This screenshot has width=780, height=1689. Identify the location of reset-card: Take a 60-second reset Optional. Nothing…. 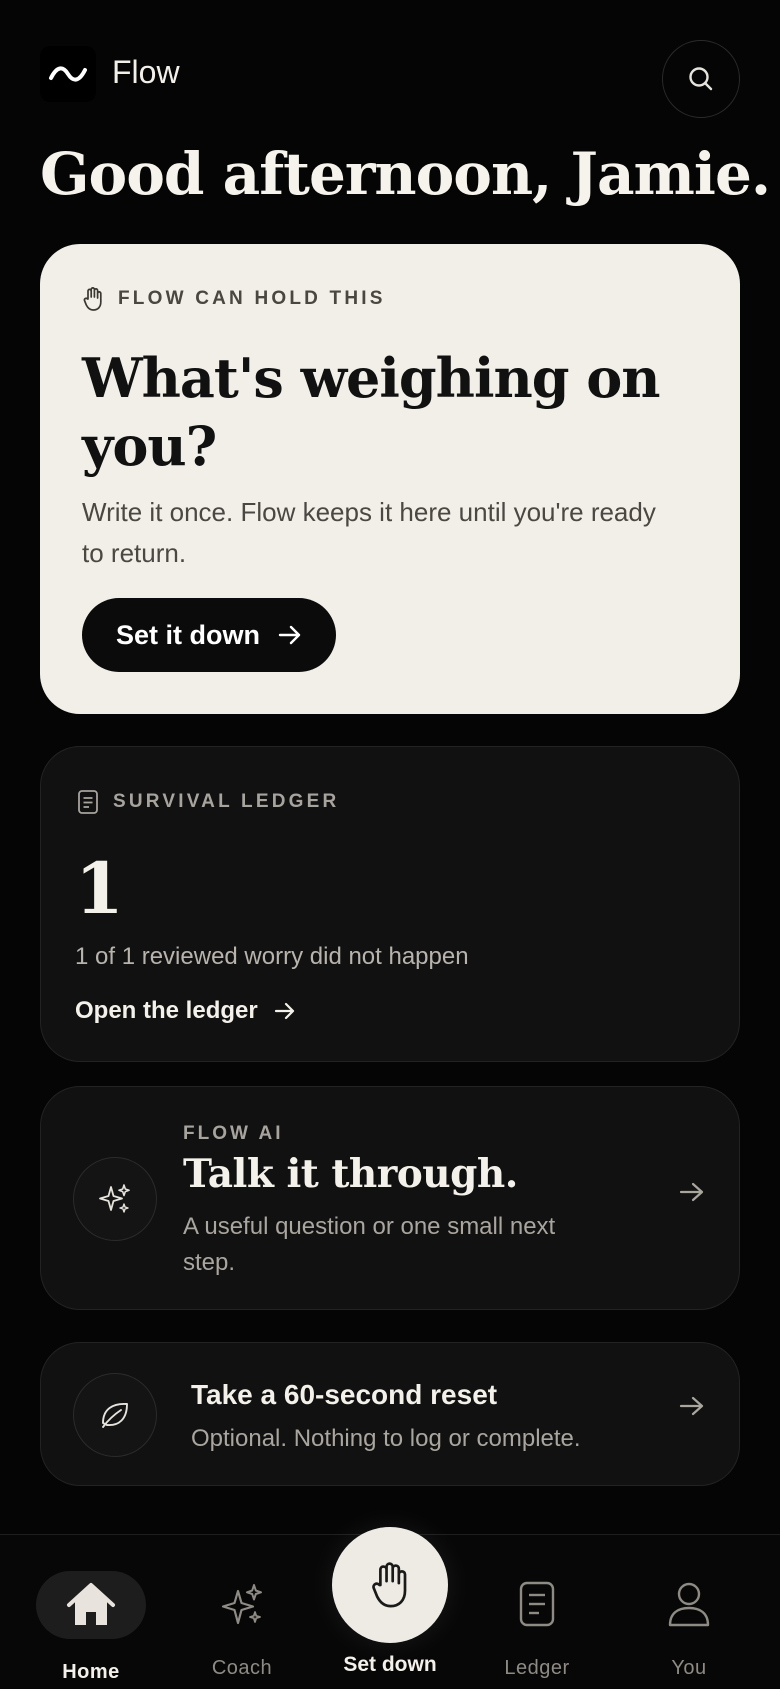
(390, 1414).